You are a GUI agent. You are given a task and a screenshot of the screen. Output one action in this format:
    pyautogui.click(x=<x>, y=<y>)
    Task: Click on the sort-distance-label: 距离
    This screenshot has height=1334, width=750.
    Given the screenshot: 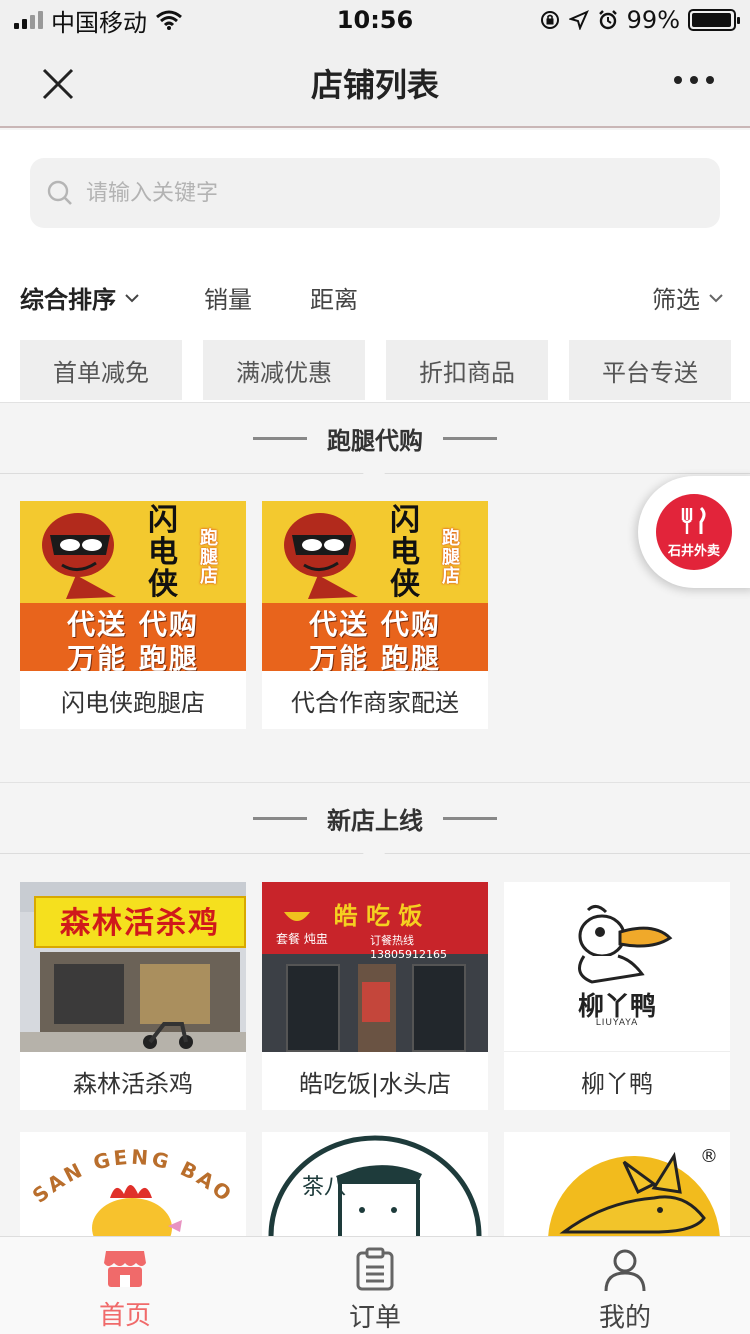 What is the action you would take?
    pyautogui.click(x=334, y=300)
    